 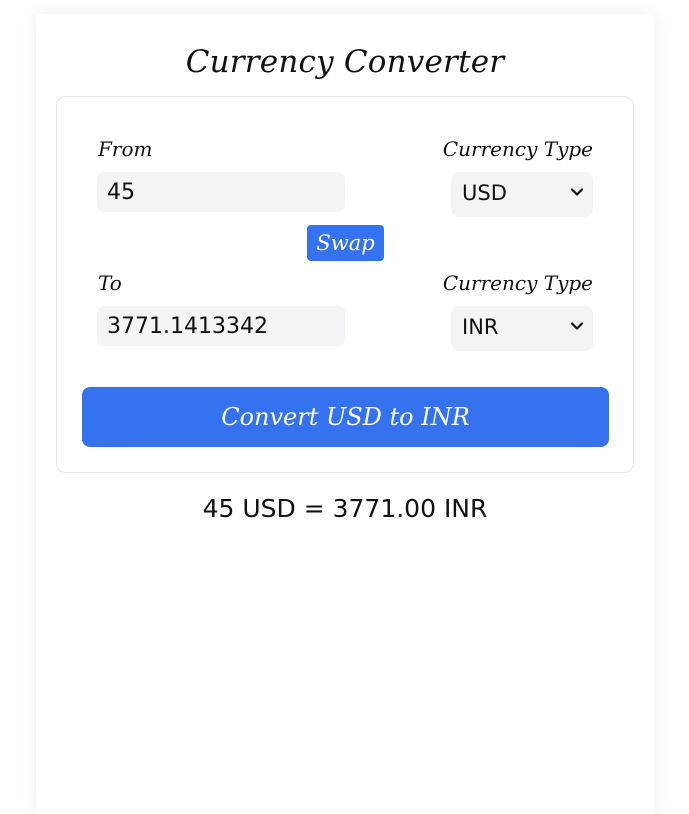 What do you see at coordinates (345, 508) in the screenshot?
I see `conversion-result: 45 USD = 3771.00 INR` at bounding box center [345, 508].